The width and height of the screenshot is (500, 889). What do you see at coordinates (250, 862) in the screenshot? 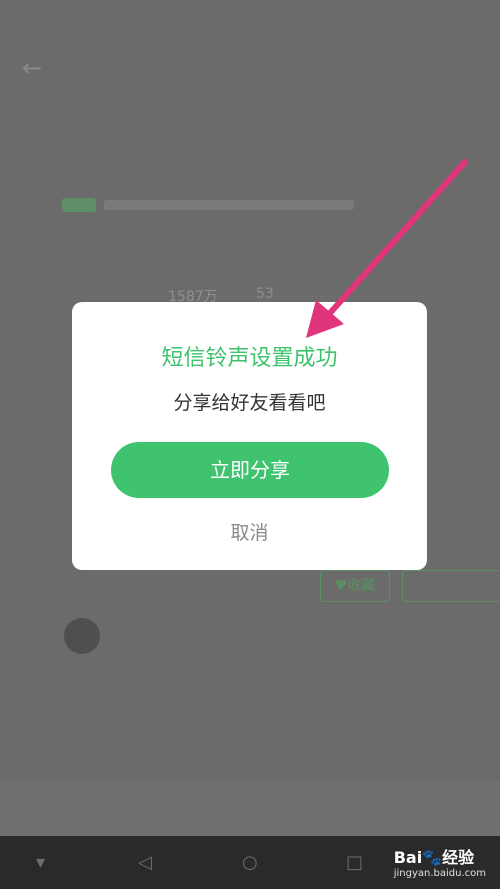
I see `home-icon: ○` at bounding box center [250, 862].